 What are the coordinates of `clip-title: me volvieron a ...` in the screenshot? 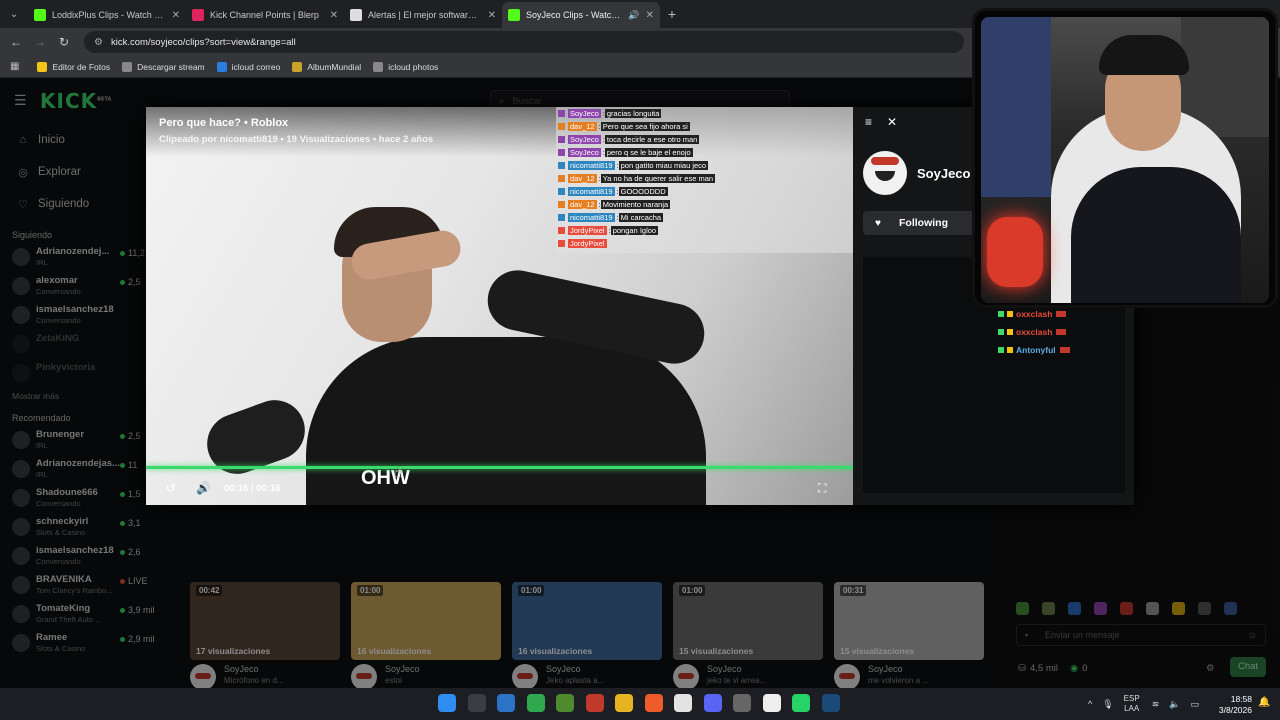 It's located at (898, 680).